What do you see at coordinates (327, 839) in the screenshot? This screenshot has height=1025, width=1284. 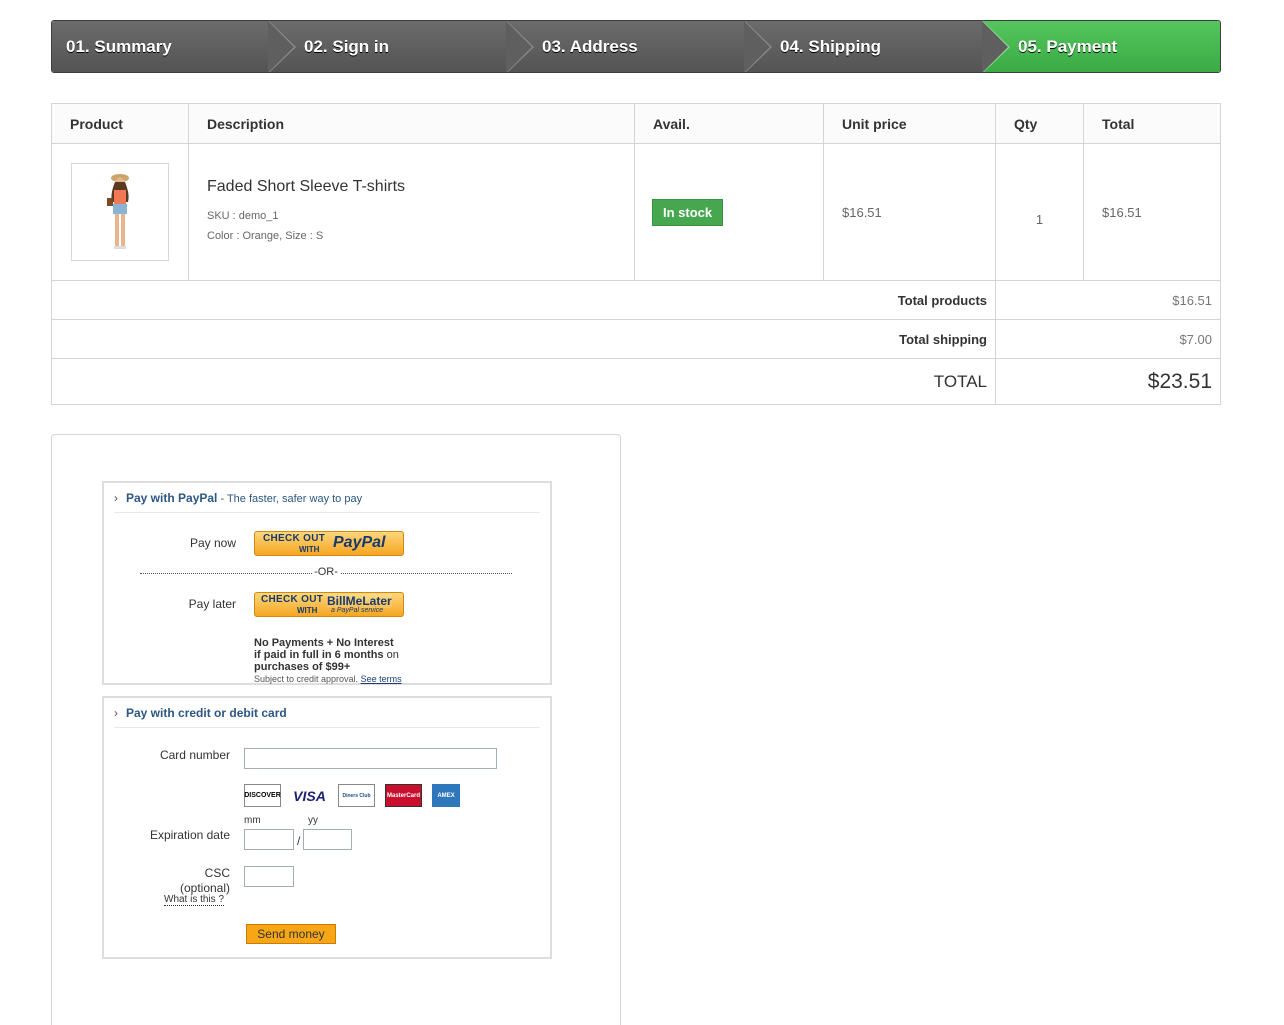 I see `expiry-year-input` at bounding box center [327, 839].